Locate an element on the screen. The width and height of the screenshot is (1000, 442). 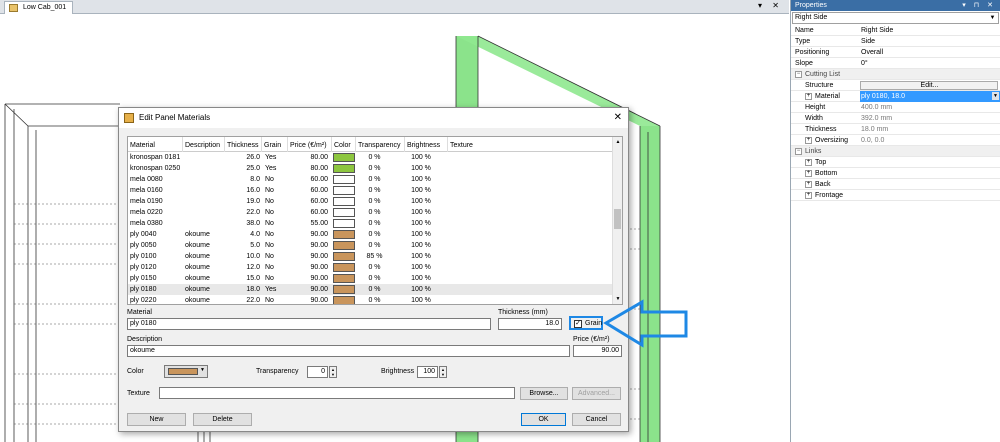
column-header-grain: Grain is located at coordinates (275, 144).